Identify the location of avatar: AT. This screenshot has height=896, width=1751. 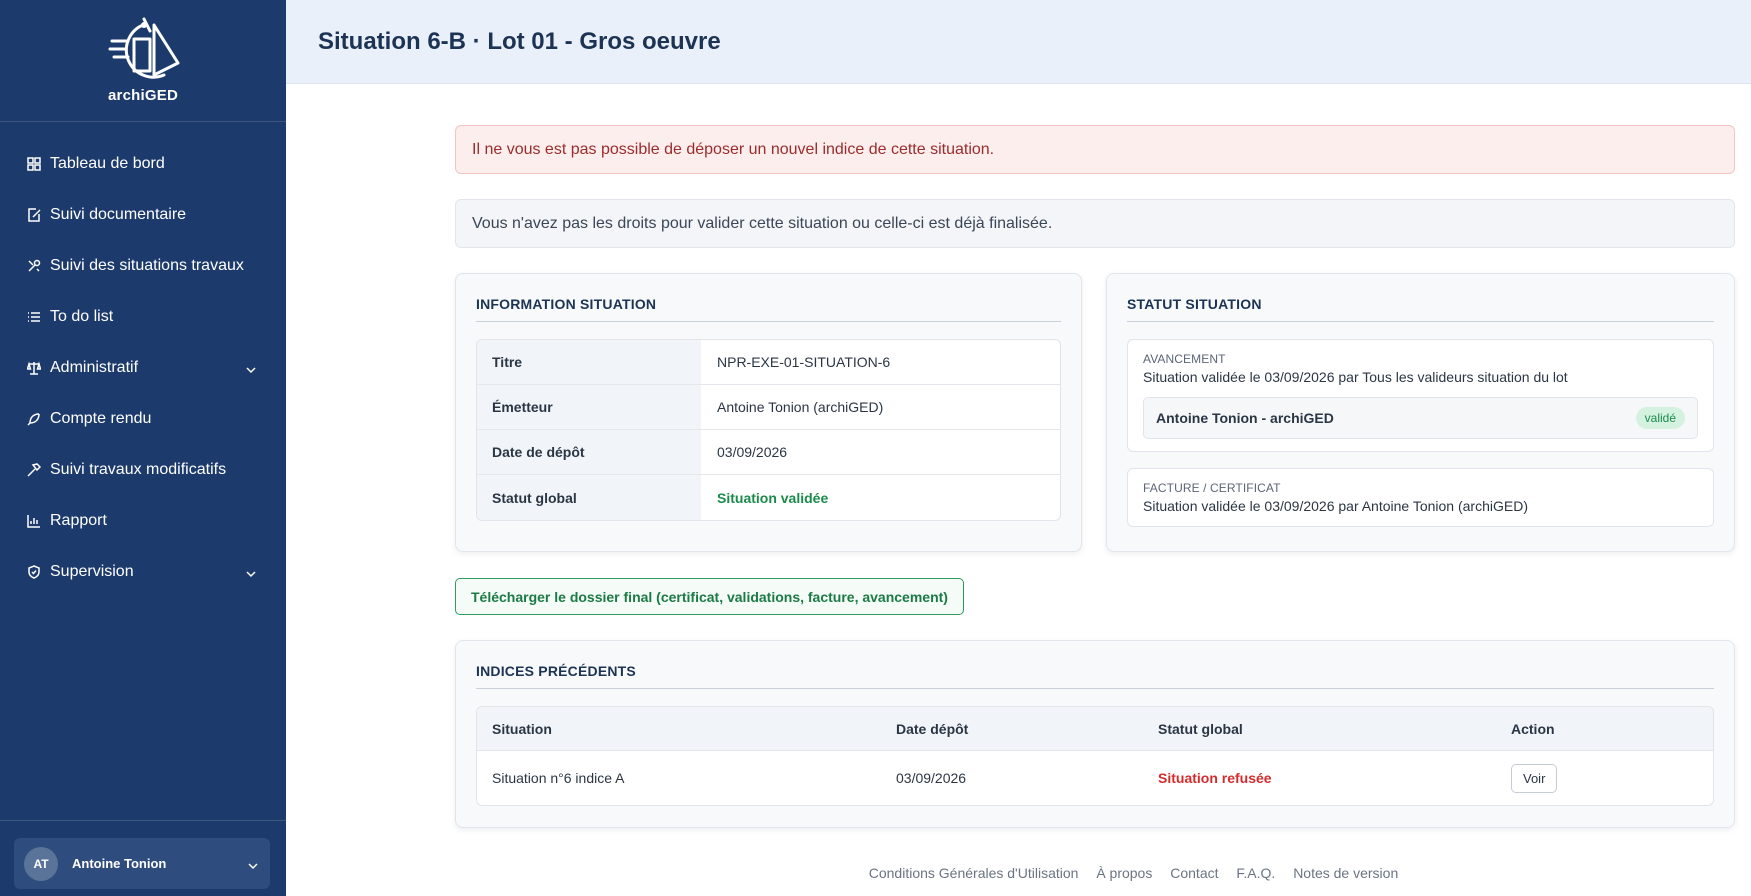
(41, 863).